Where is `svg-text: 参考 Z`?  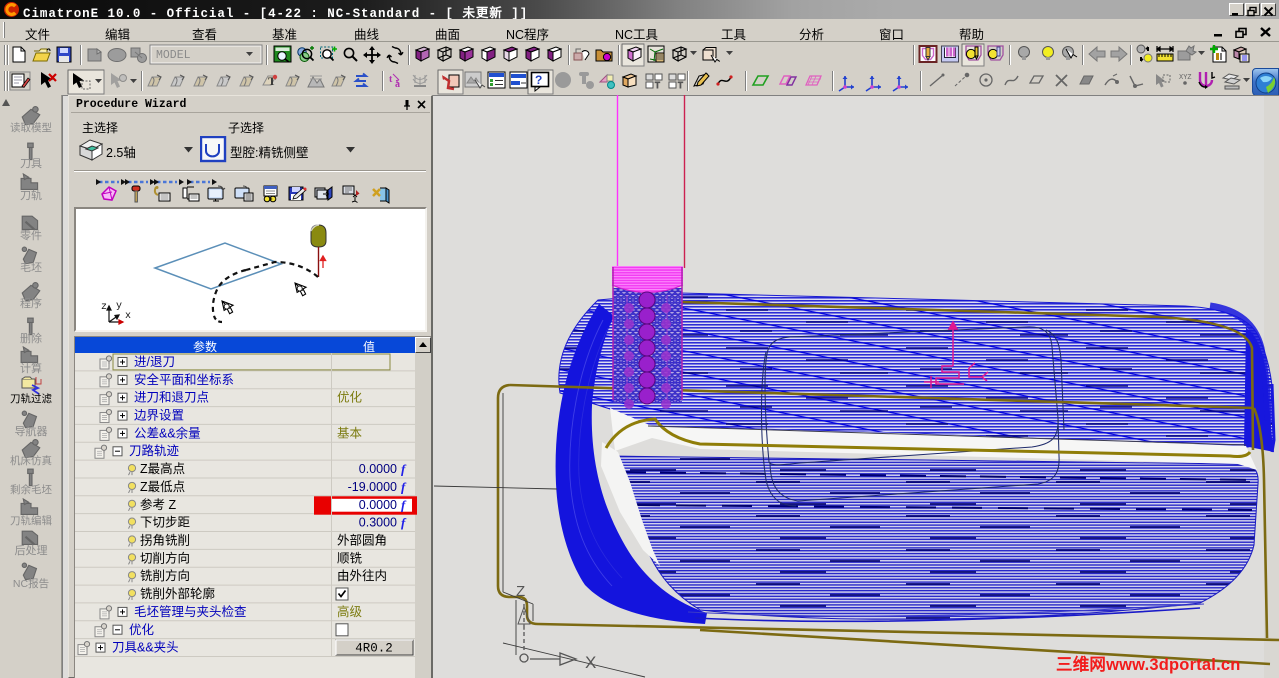 svg-text: 参考 Z is located at coordinates (158, 504).